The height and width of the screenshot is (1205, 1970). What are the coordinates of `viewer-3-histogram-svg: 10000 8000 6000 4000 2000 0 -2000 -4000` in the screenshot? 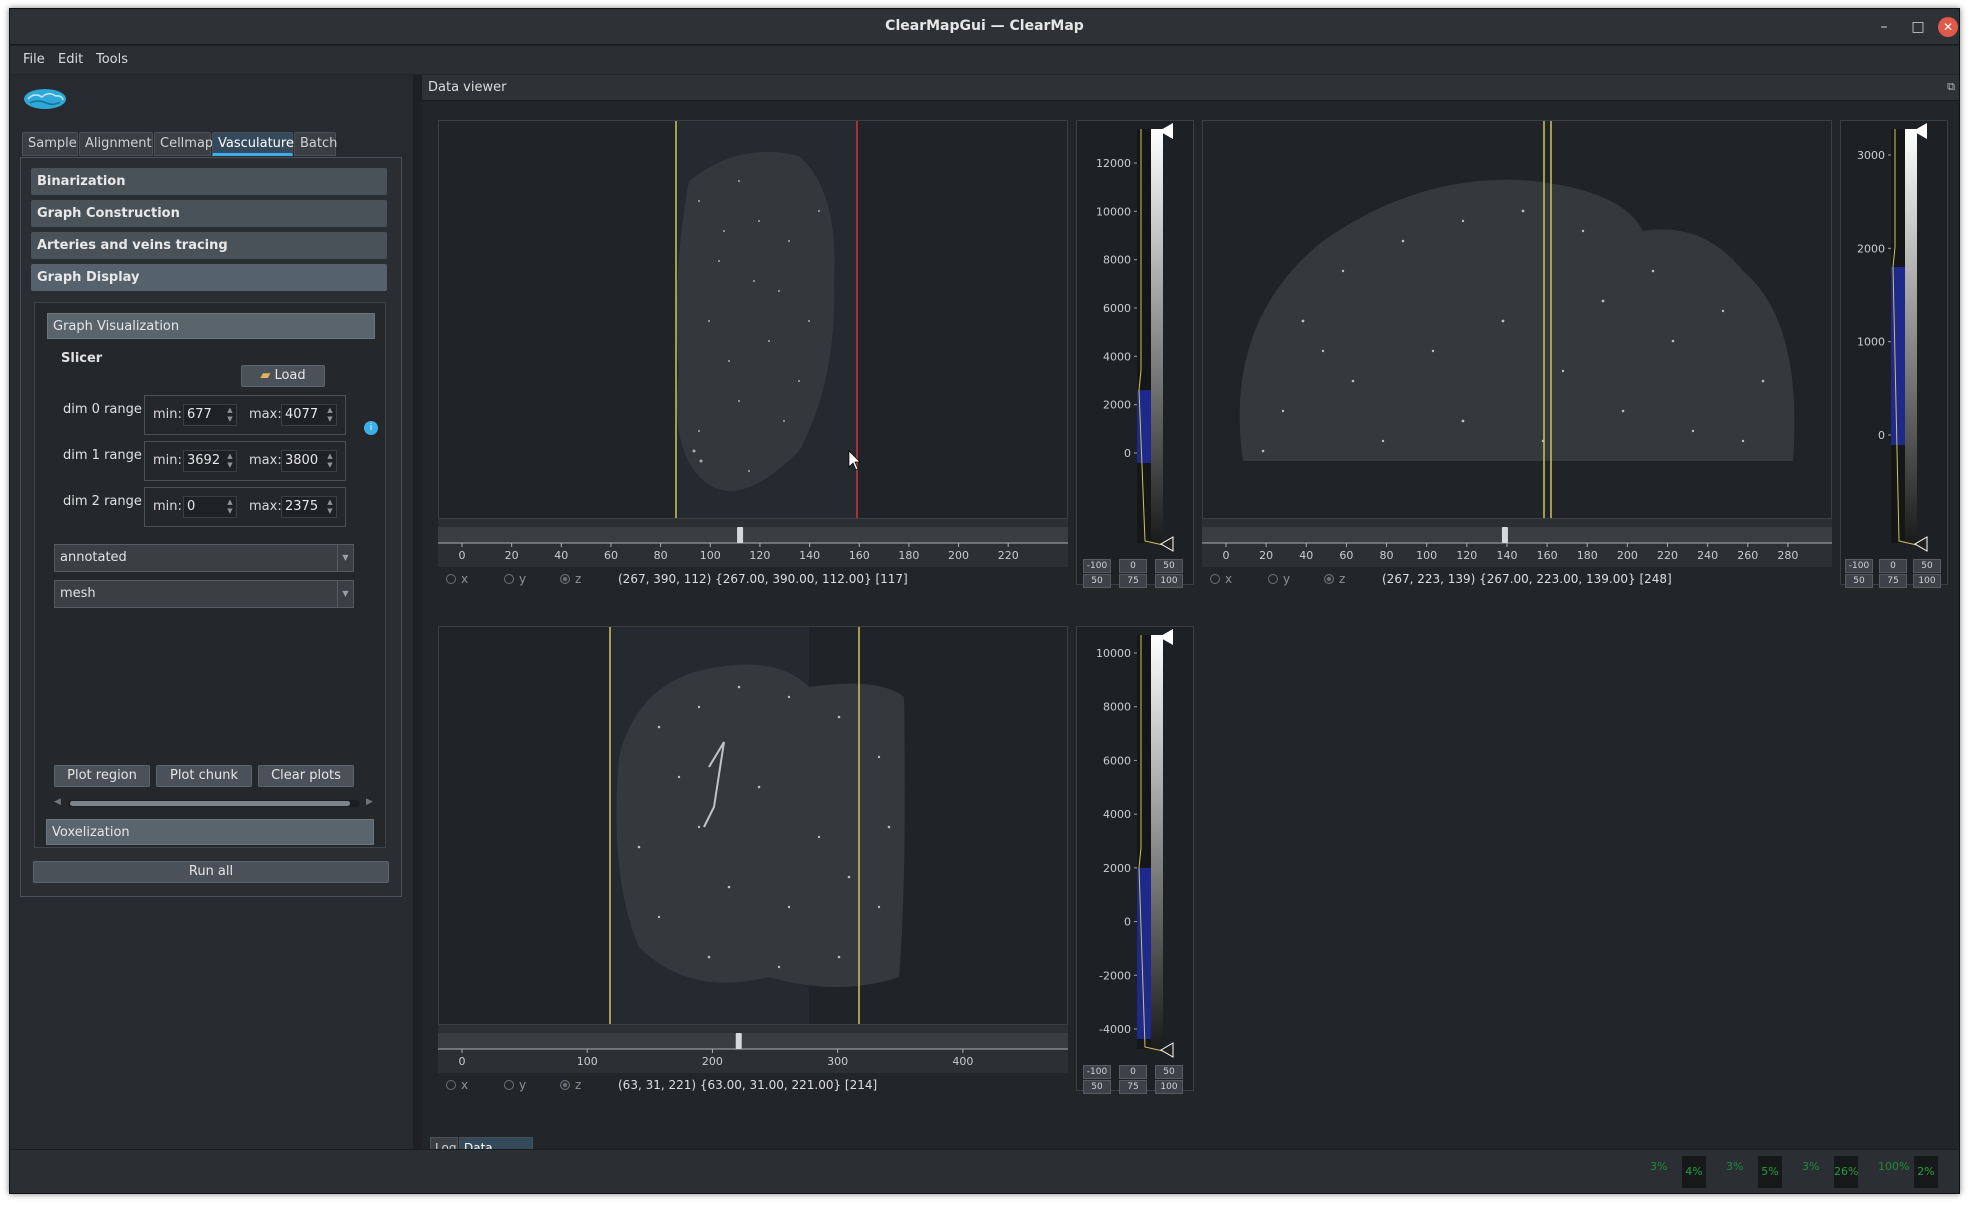 It's located at (1136, 847).